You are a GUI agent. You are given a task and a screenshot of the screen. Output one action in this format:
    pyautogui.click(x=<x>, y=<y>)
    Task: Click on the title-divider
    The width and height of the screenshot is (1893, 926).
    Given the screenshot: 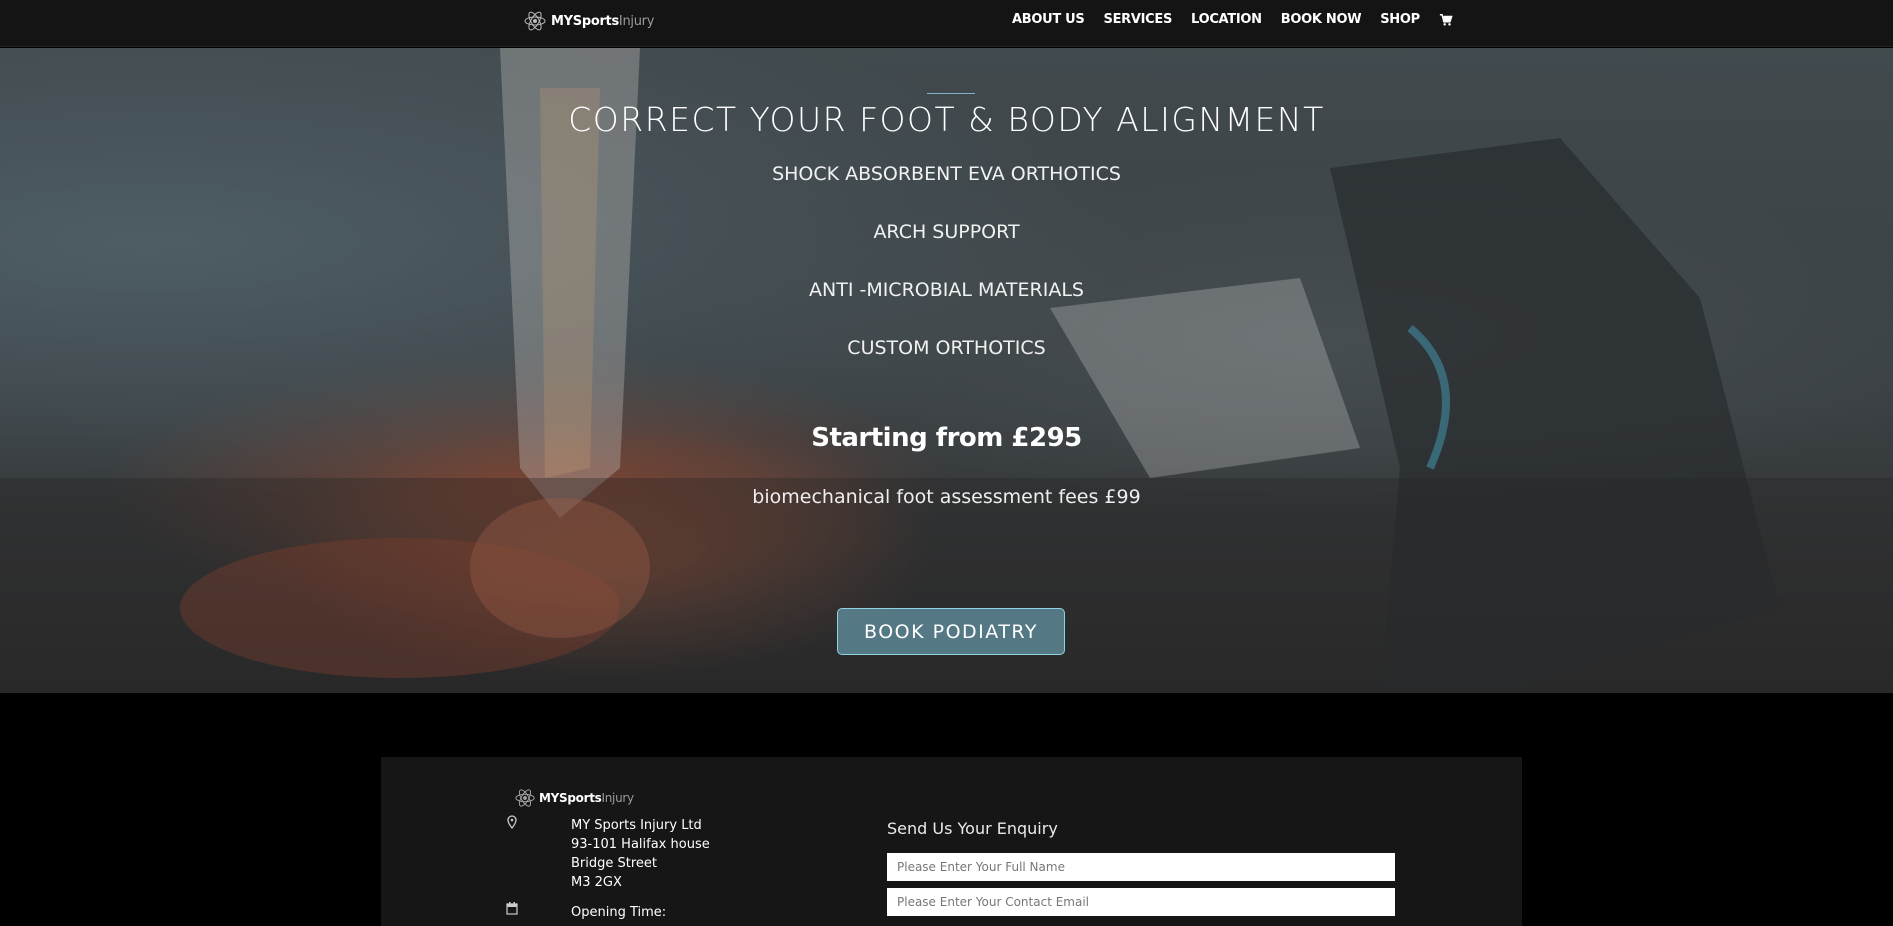 What is the action you would take?
    pyautogui.click(x=951, y=93)
    